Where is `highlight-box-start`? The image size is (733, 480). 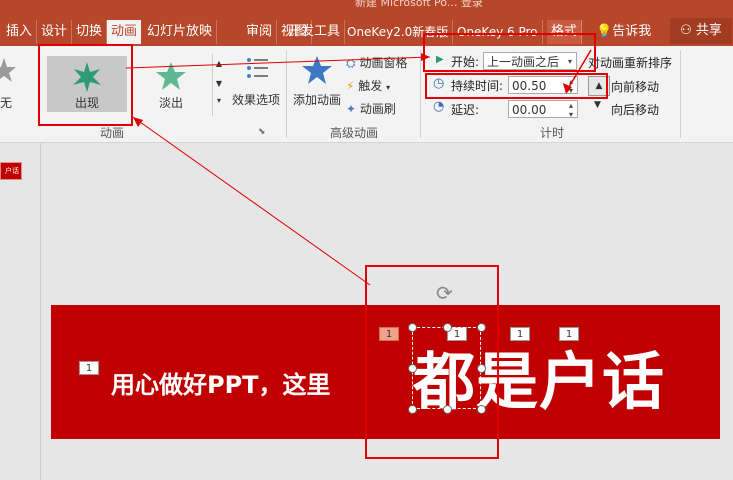
highlight-box-start is located at coordinates (509, 52).